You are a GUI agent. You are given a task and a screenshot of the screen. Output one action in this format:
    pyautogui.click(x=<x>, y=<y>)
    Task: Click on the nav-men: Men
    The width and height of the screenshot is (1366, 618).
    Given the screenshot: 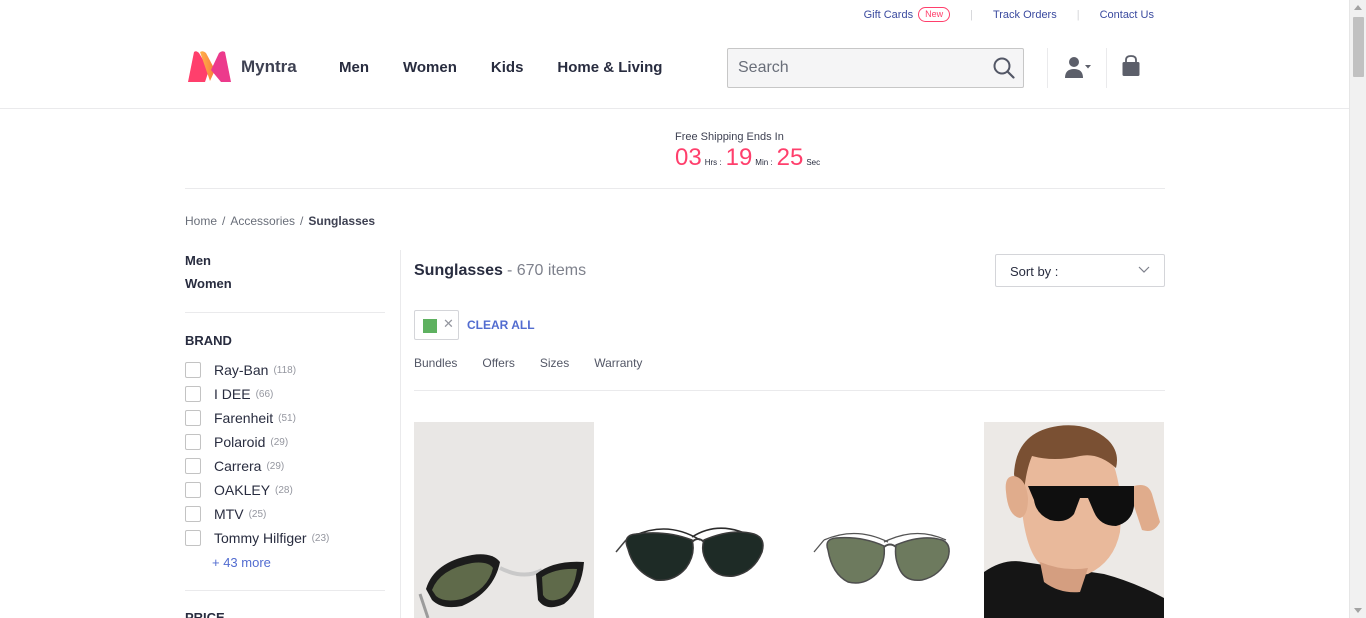 What is the action you would take?
    pyautogui.click(x=354, y=67)
    